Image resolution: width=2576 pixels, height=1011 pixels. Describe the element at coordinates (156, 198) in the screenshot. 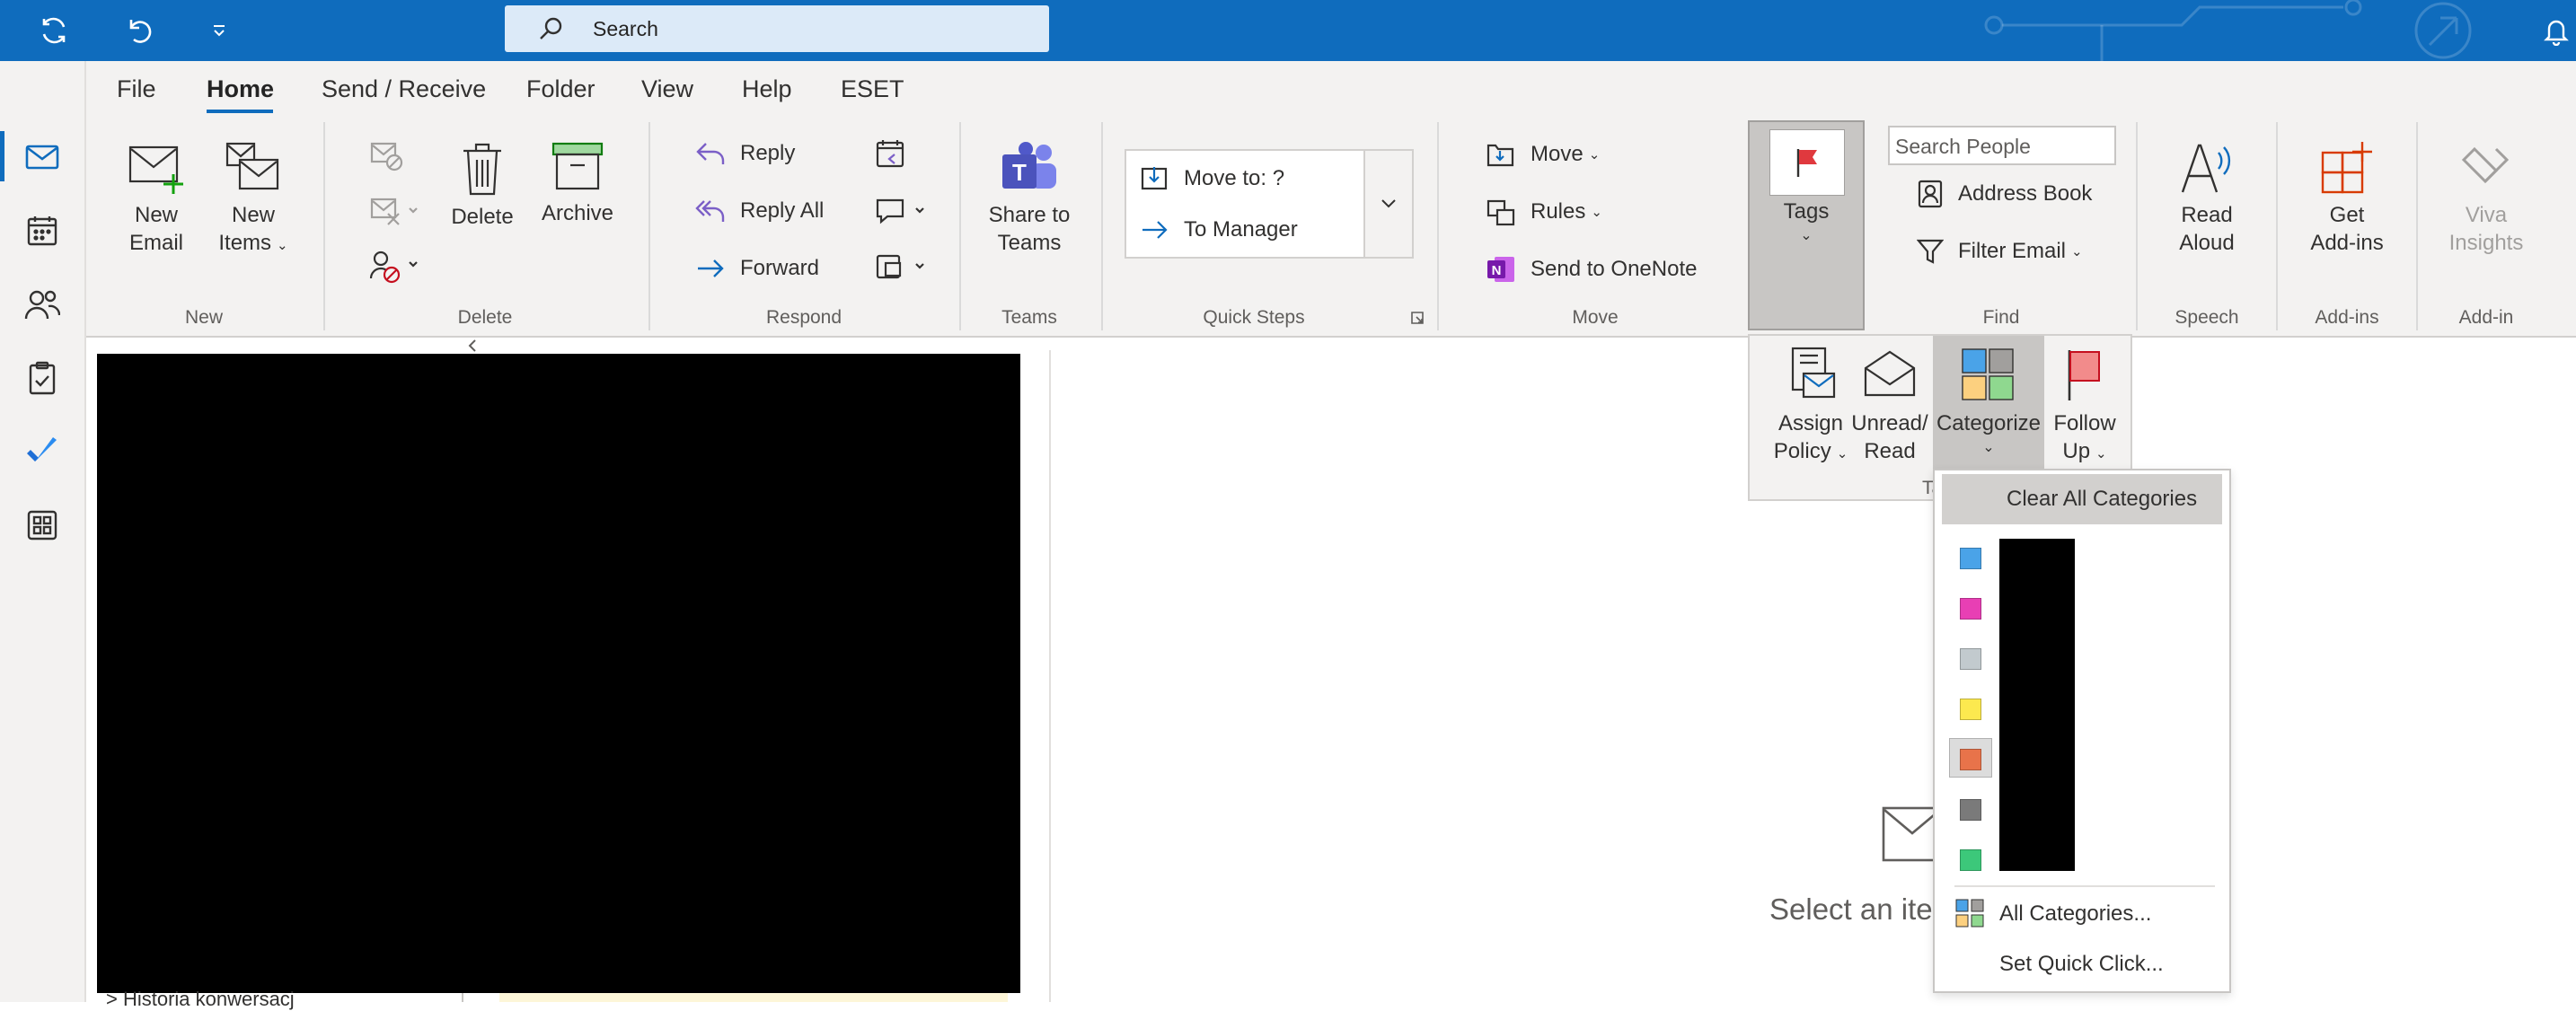

I see `new-email-button: New Email` at that location.